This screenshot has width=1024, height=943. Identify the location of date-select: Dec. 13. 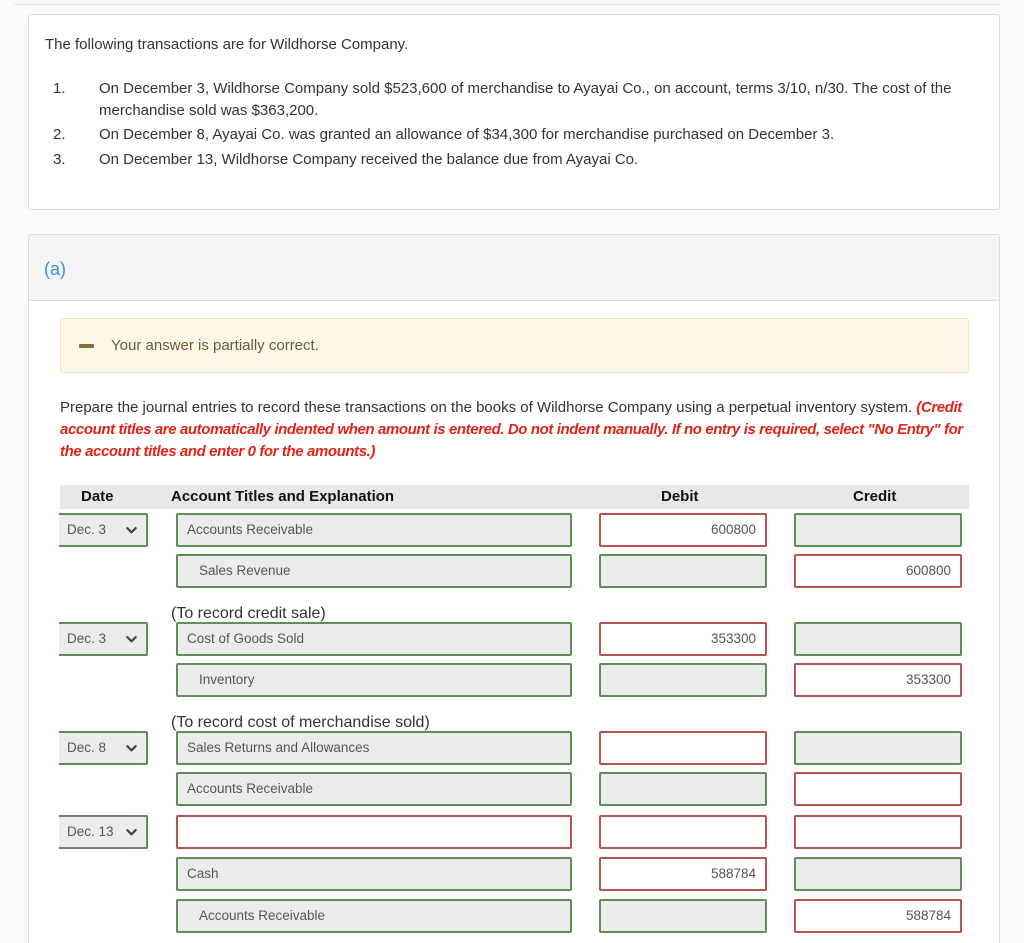
(103, 832).